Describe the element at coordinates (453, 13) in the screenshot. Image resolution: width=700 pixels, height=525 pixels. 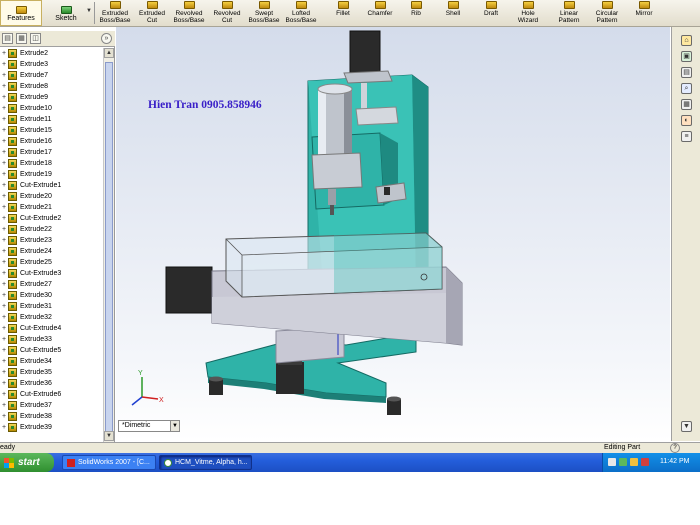
I see `shell-button: Shell` at that location.